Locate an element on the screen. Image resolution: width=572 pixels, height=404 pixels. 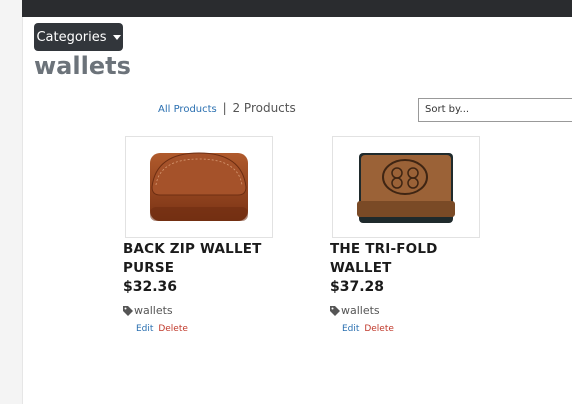
product-price: $37.28 is located at coordinates (357, 287).